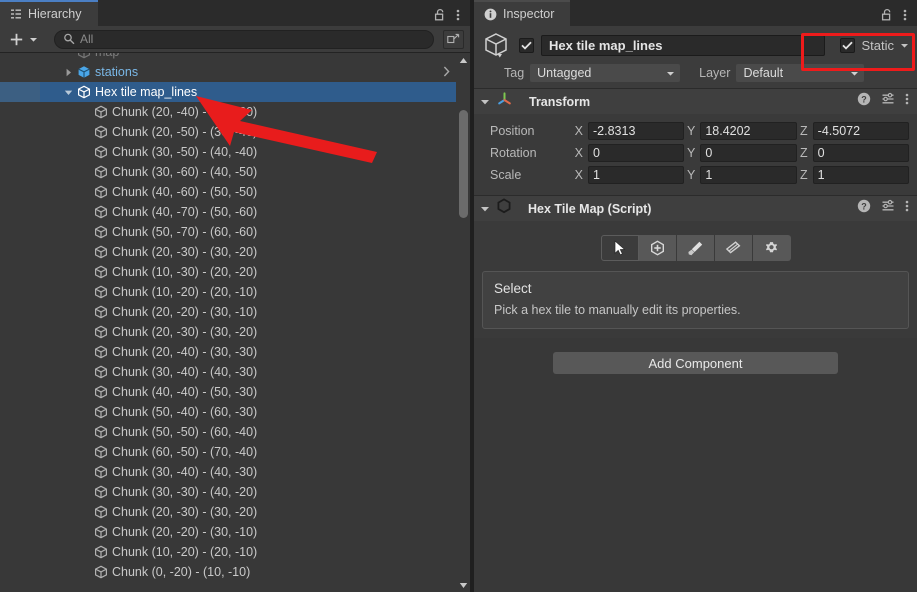  Describe the element at coordinates (513, 288) in the screenshot. I see `helpbox-title: Select` at that location.